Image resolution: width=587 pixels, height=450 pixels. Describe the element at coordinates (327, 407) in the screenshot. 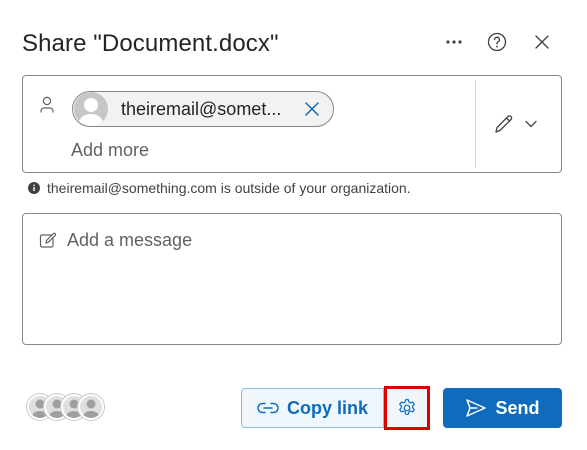

I see `copy-link-label: Copy link` at that location.